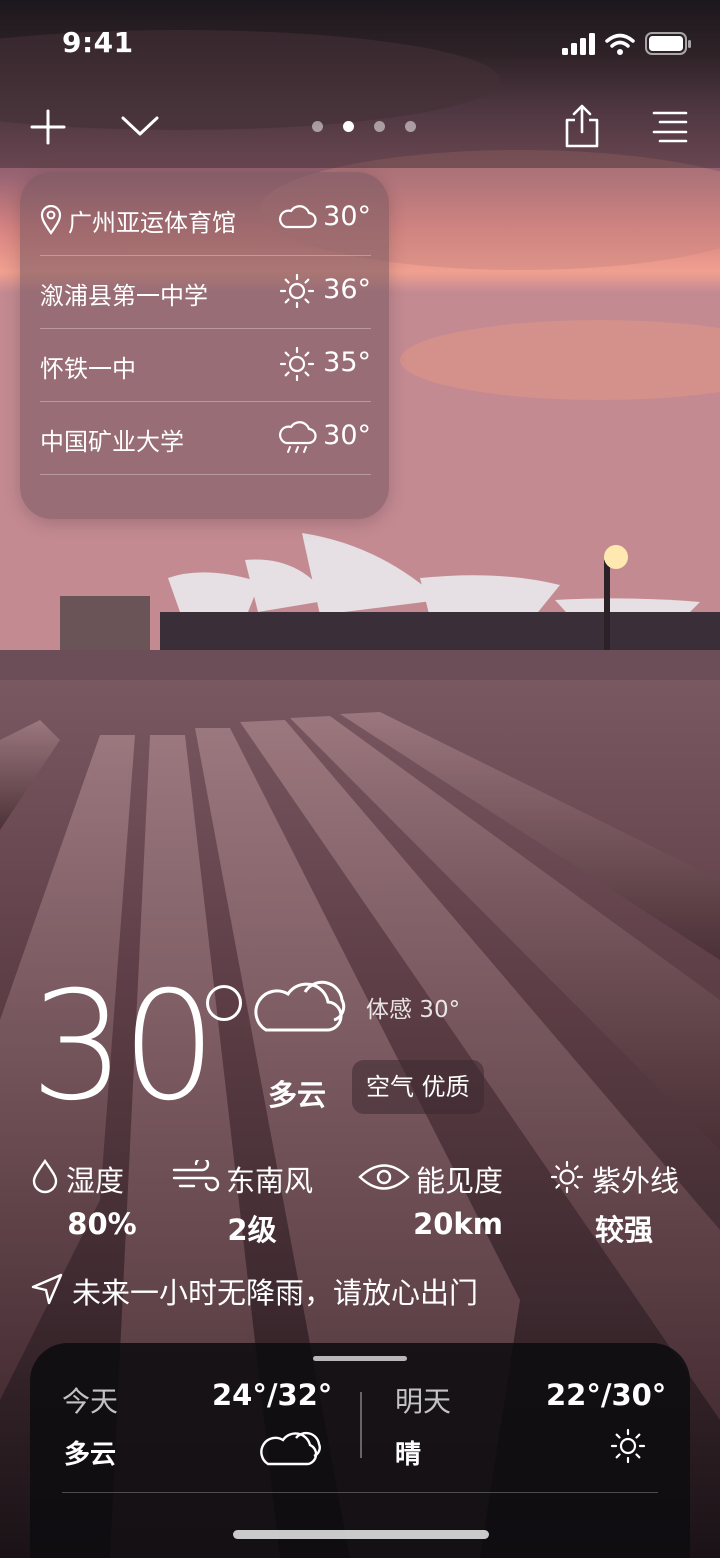 The width and height of the screenshot is (720, 1558). I want to click on metric-label-wind: 东南风, so click(270, 1181).